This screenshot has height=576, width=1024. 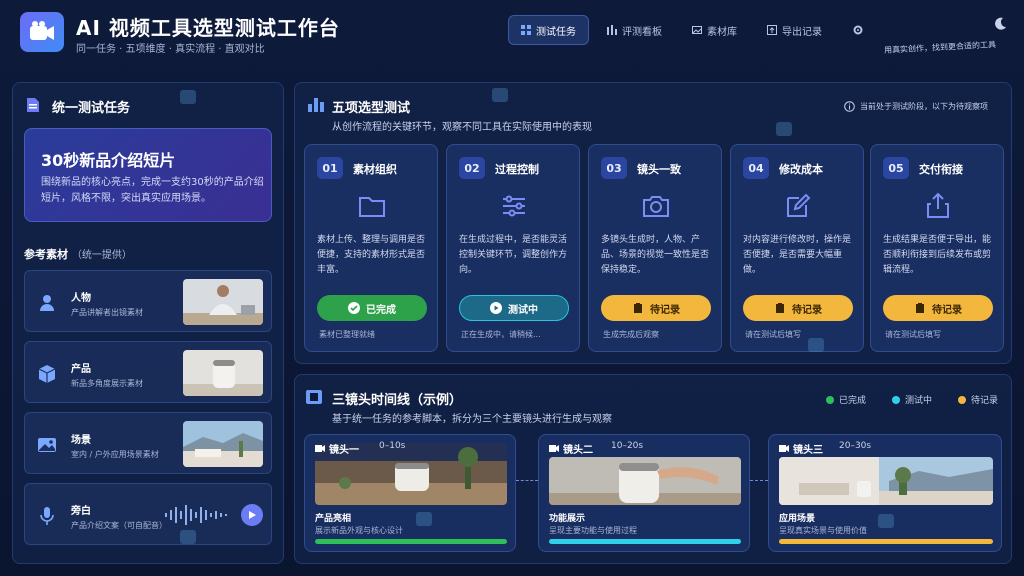 What do you see at coordinates (614, 168) in the screenshot?
I see `step-number: 03` at bounding box center [614, 168].